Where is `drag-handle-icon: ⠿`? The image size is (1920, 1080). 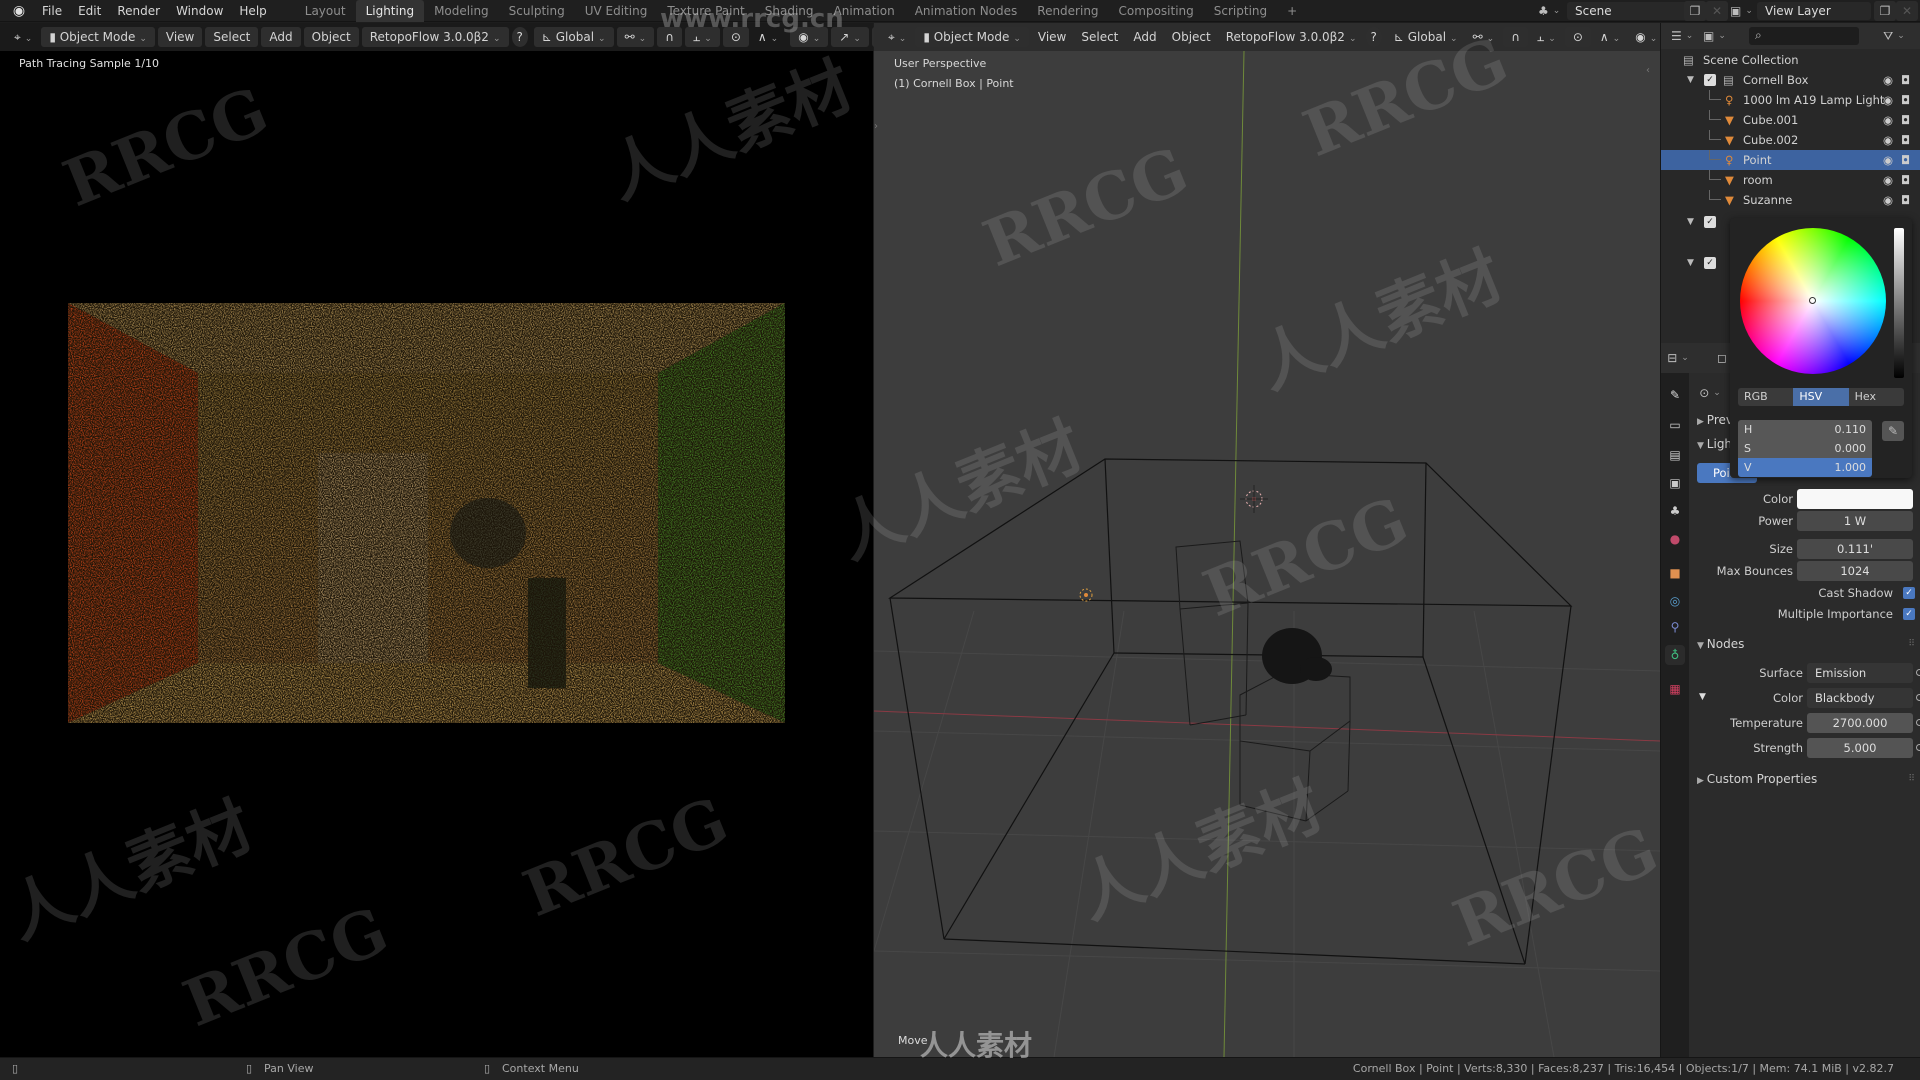
drag-handle-icon: ⠿ is located at coordinates (1911, 779).